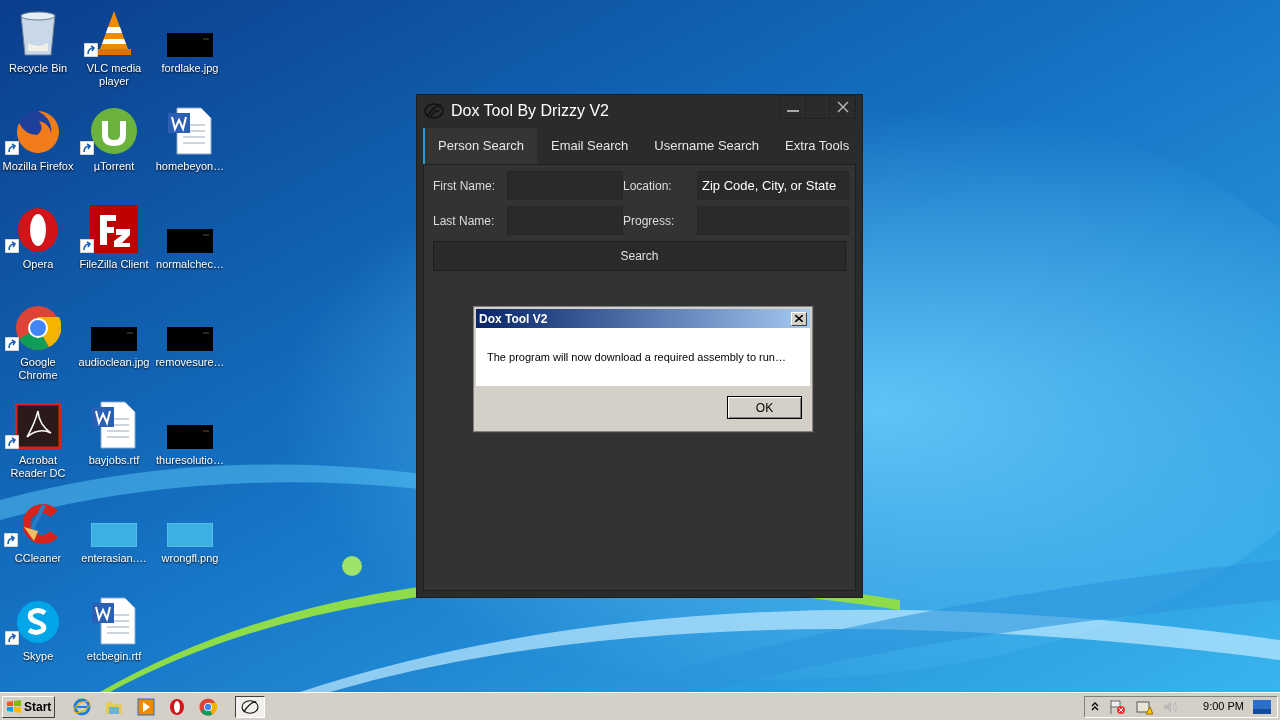  What do you see at coordinates (114, 362) in the screenshot?
I see `desktop-icon-label: audioclean.jpg` at bounding box center [114, 362].